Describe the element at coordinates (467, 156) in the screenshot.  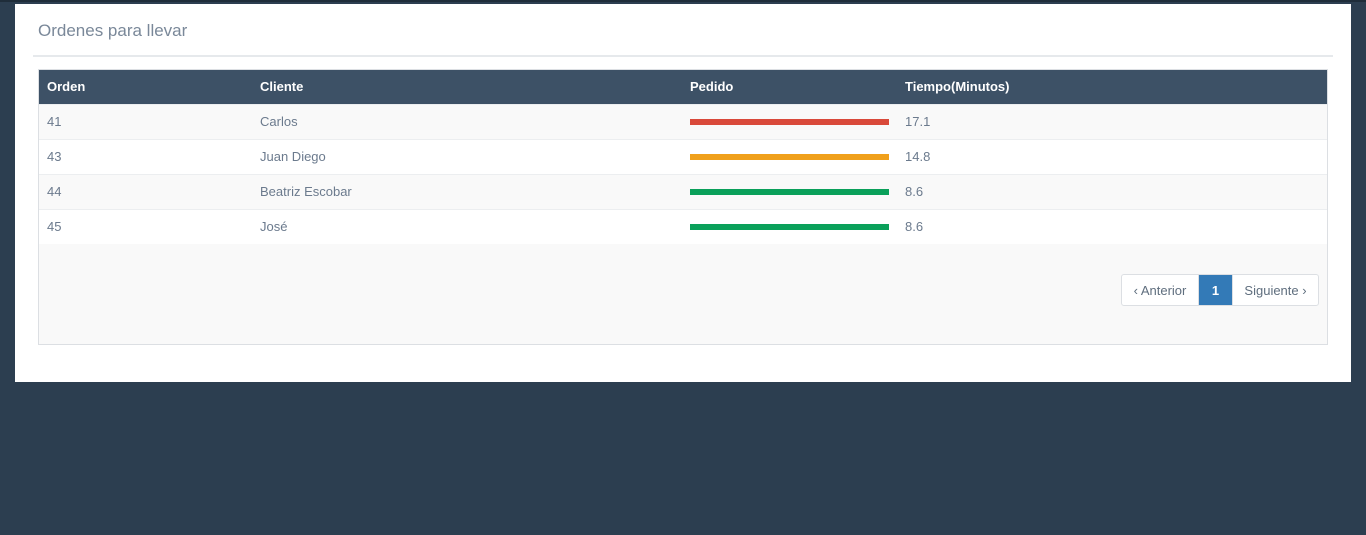
I see `cell-cliente: Juan Diego` at that location.